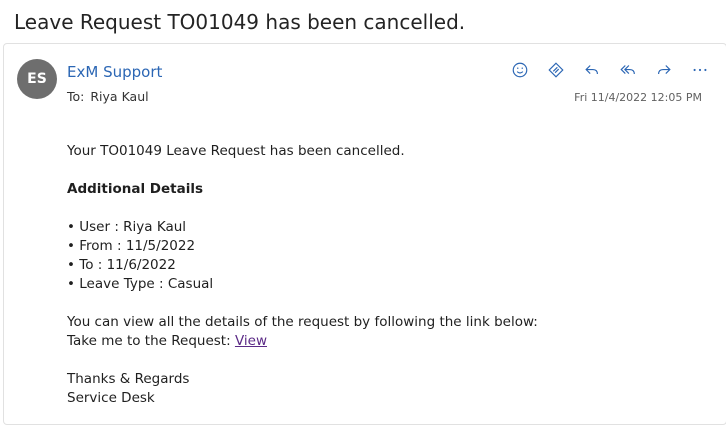 Image resolution: width=726 pixels, height=425 pixels. I want to click on detail-leave-type: • Leave Type : Casual, so click(140, 284).